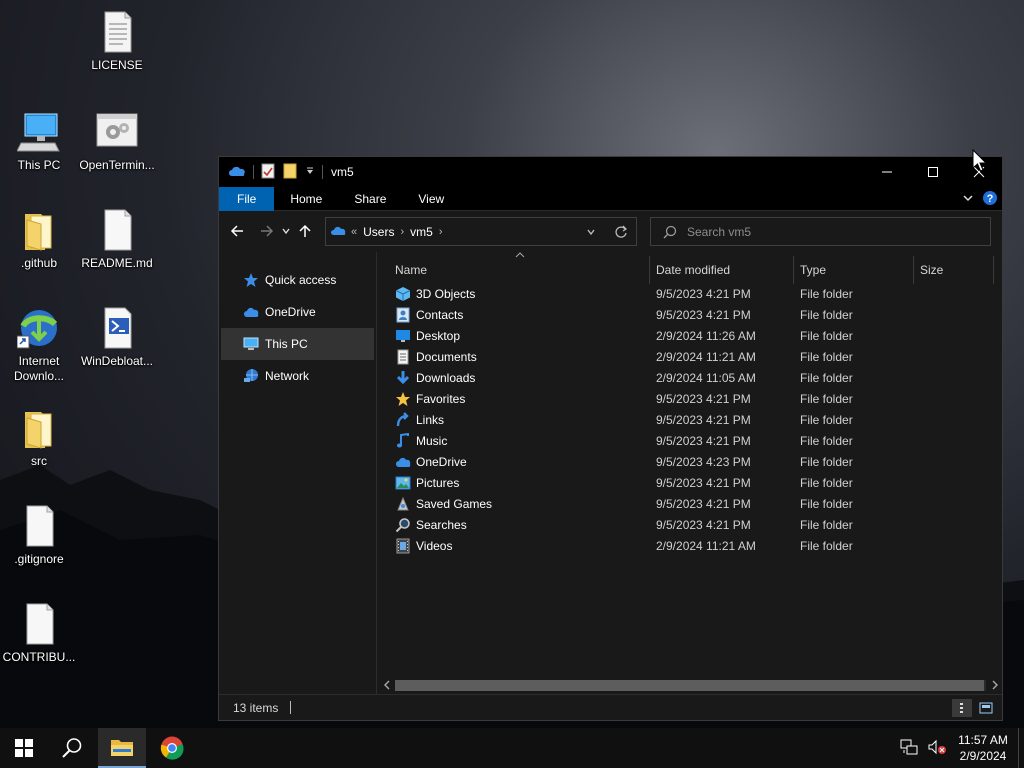 This screenshot has width=1024, height=768. What do you see at coordinates (403, 399) in the screenshot?
I see `star-icon` at bounding box center [403, 399].